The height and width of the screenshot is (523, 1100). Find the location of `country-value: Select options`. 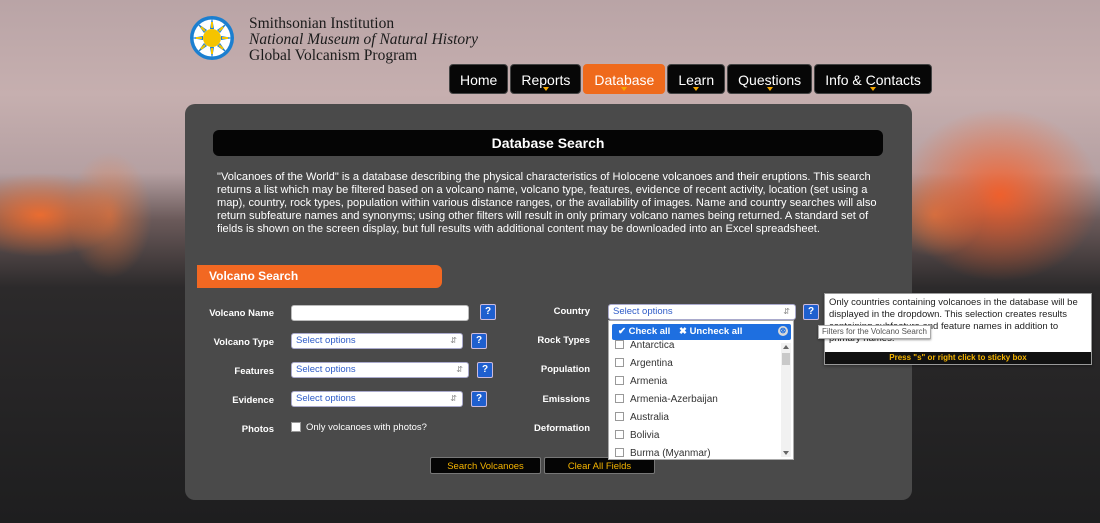

country-value: Select options is located at coordinates (643, 311).